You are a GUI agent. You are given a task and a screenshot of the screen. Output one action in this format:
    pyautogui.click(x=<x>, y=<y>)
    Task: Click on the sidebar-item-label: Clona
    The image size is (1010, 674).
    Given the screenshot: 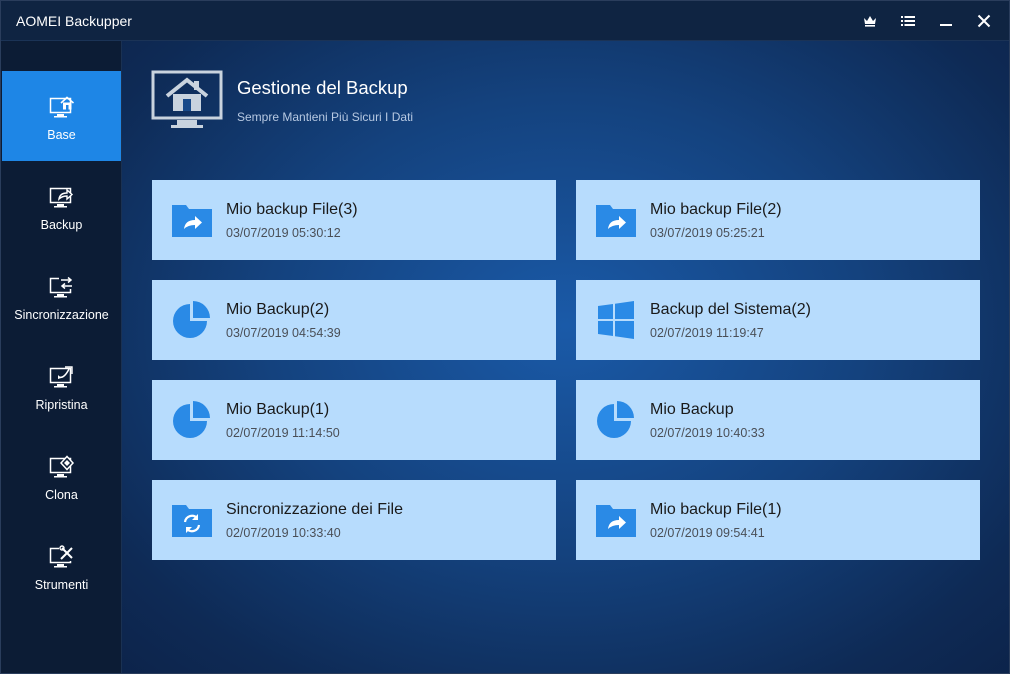 What is the action you would take?
    pyautogui.click(x=61, y=495)
    